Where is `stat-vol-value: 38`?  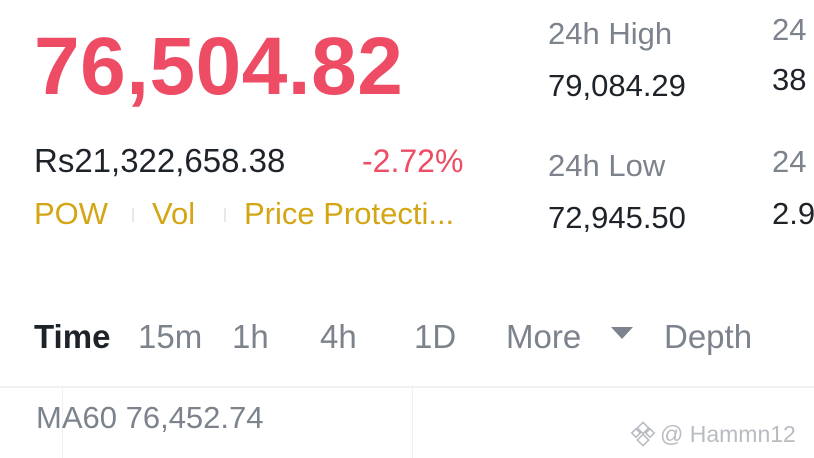
stat-vol-value: 38 is located at coordinates (789, 79).